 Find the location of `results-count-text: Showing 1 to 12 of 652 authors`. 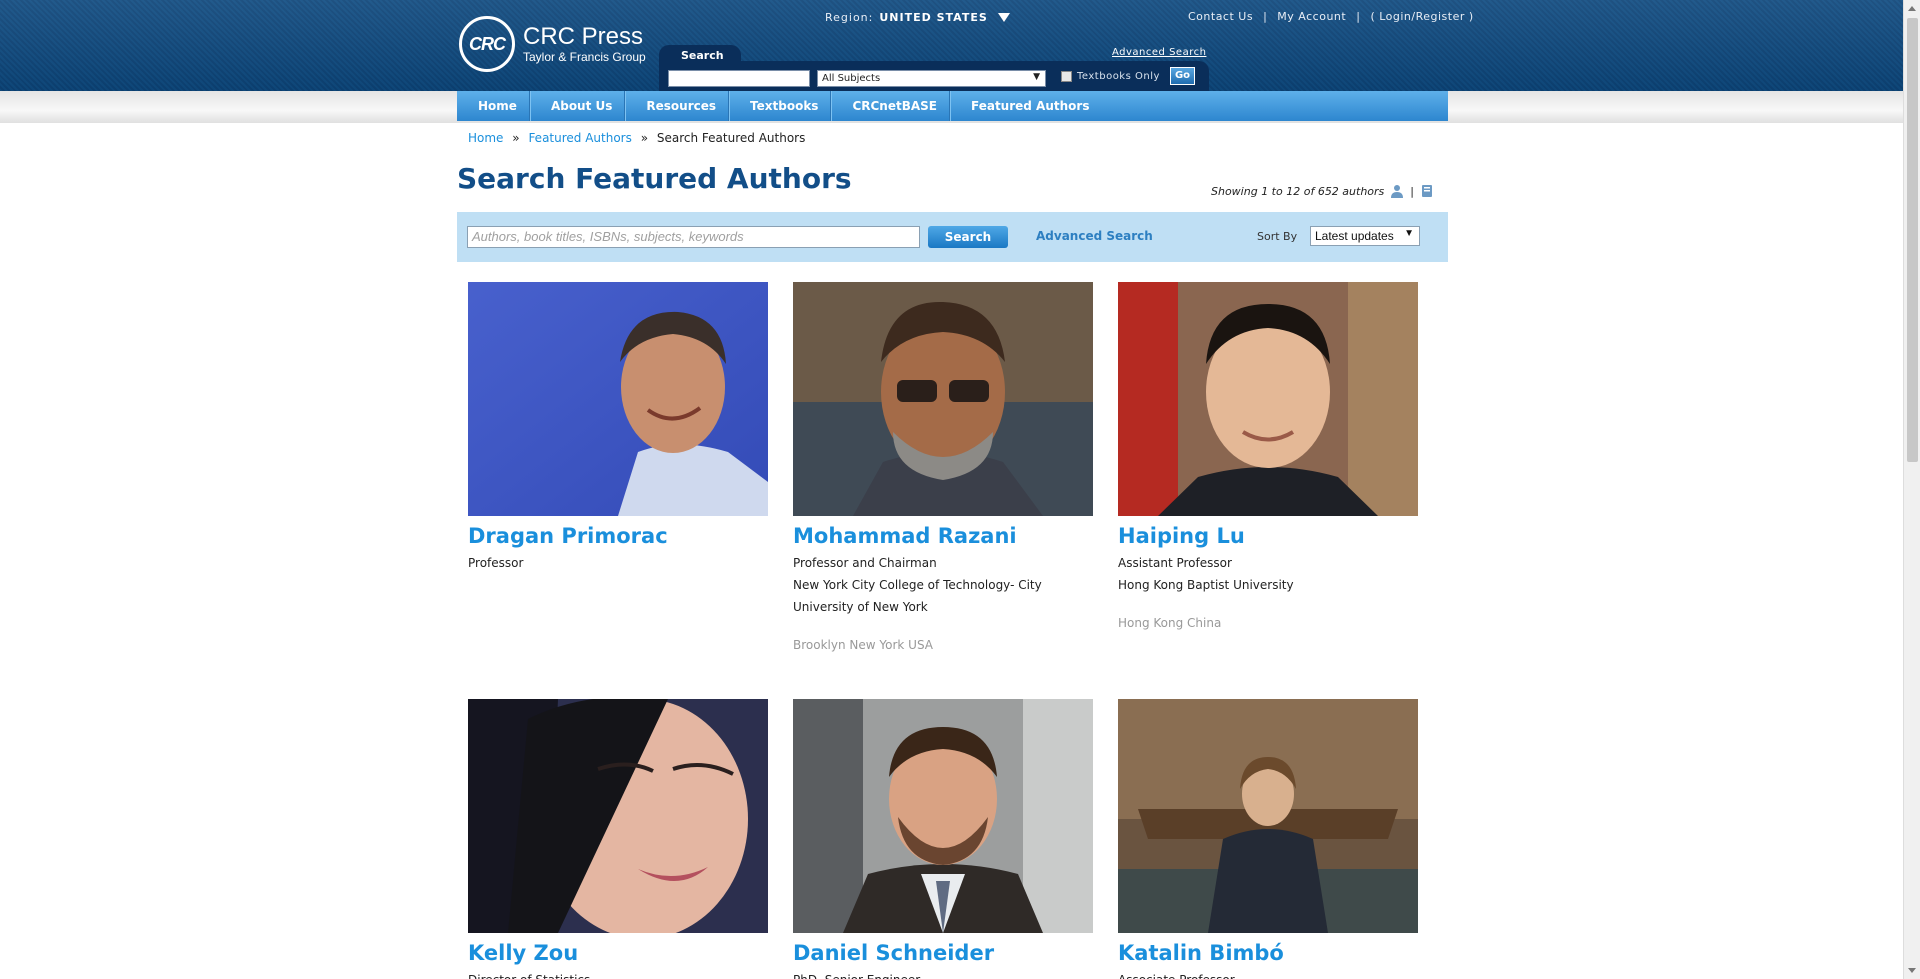

results-count-text: Showing 1 to 12 of 652 authors is located at coordinates (1298, 191).